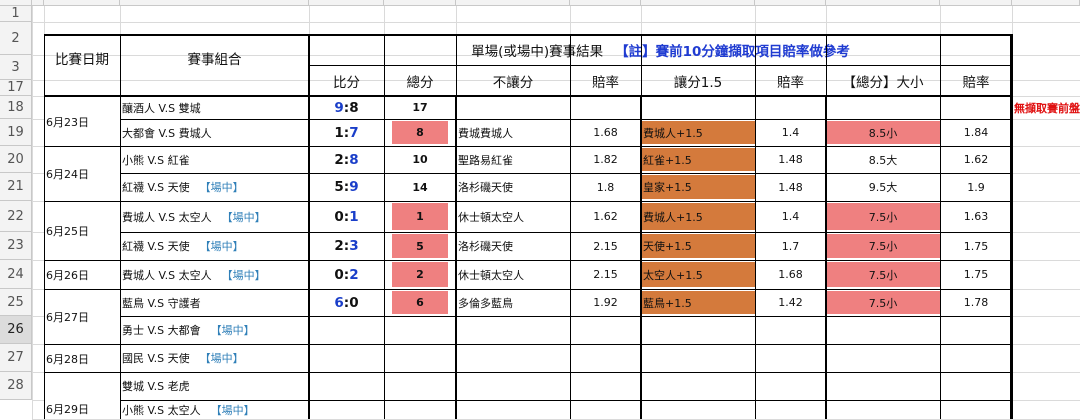  Describe the element at coordinates (698, 187) in the screenshot. I see `handicap-cell: 皇家+1.5` at that location.